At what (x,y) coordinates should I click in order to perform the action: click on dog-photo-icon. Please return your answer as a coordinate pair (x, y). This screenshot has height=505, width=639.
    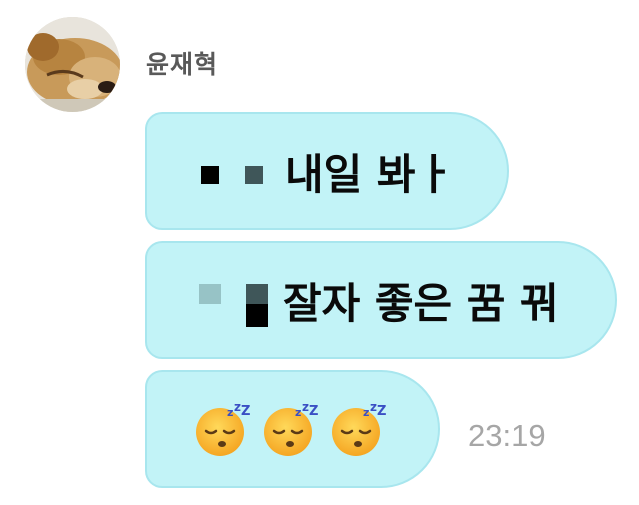
    Looking at the image, I should click on (72, 64).